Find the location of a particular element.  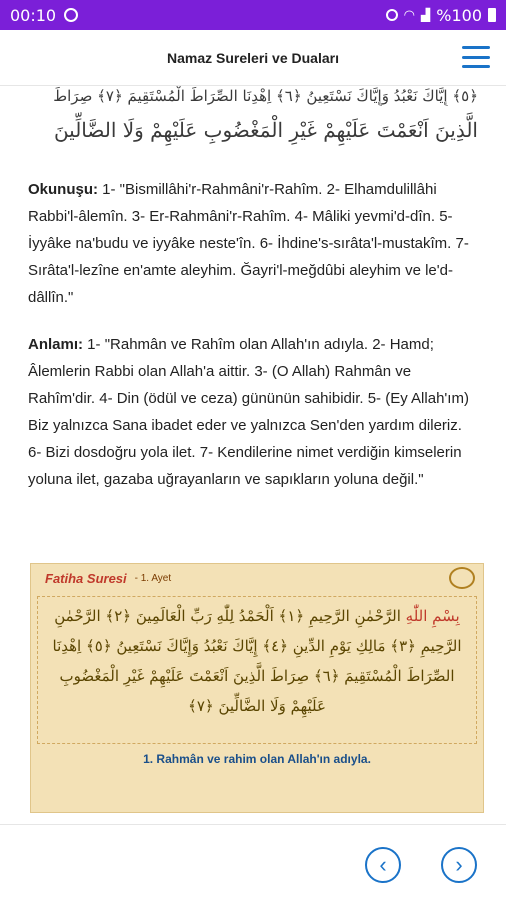

chevron-right-icon: › is located at coordinates (459, 864).